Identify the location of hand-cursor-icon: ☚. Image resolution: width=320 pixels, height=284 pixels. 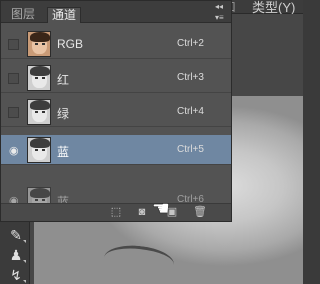
(161, 209).